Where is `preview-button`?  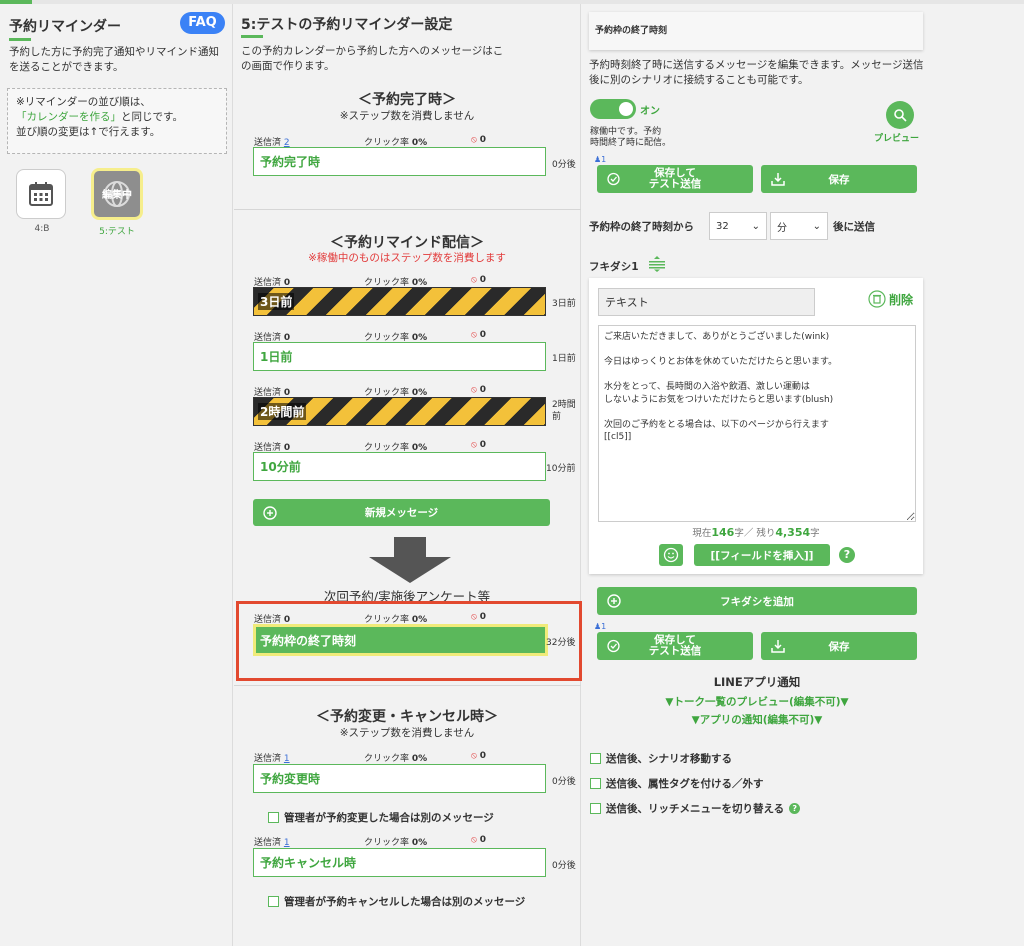 preview-button is located at coordinates (900, 115).